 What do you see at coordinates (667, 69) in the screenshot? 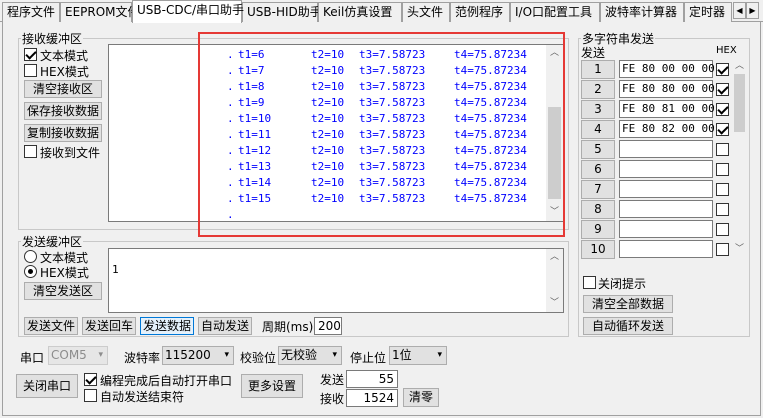
I see `multi-data-input-1: FE 80 00 00 00` at bounding box center [667, 69].